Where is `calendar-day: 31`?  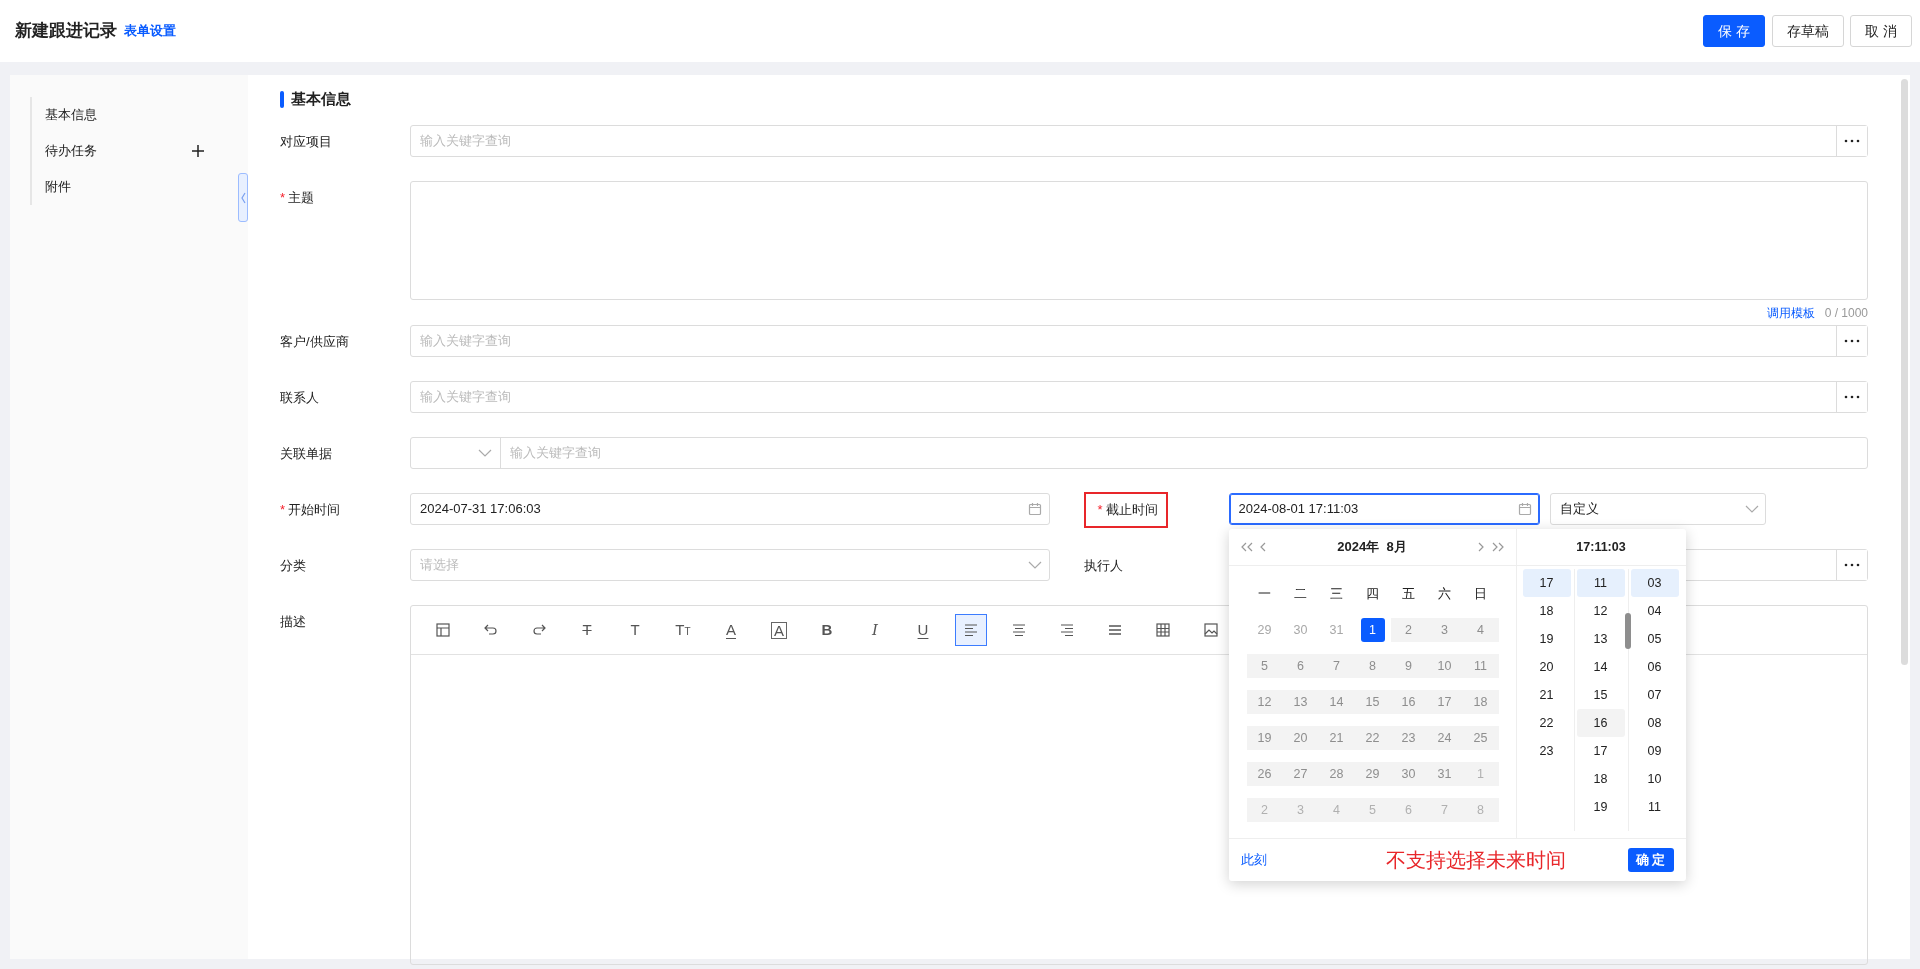 calendar-day: 31 is located at coordinates (1444, 774).